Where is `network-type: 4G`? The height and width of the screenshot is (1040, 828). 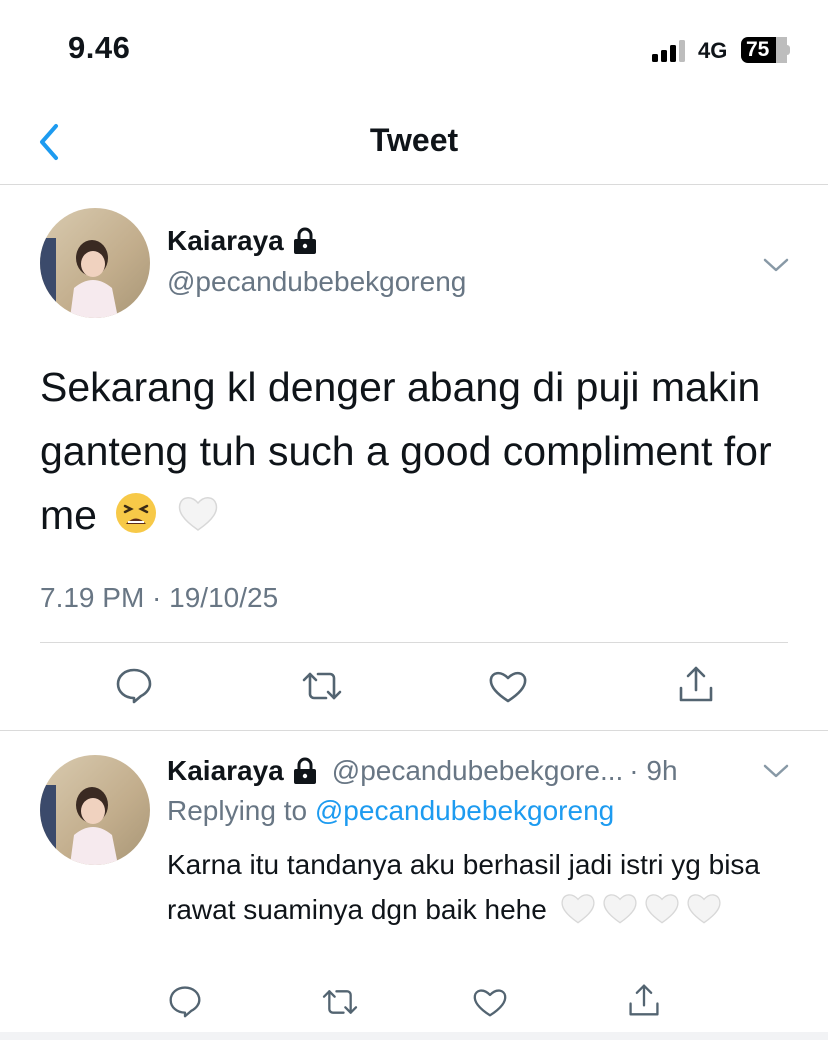
network-type: 4G is located at coordinates (713, 50).